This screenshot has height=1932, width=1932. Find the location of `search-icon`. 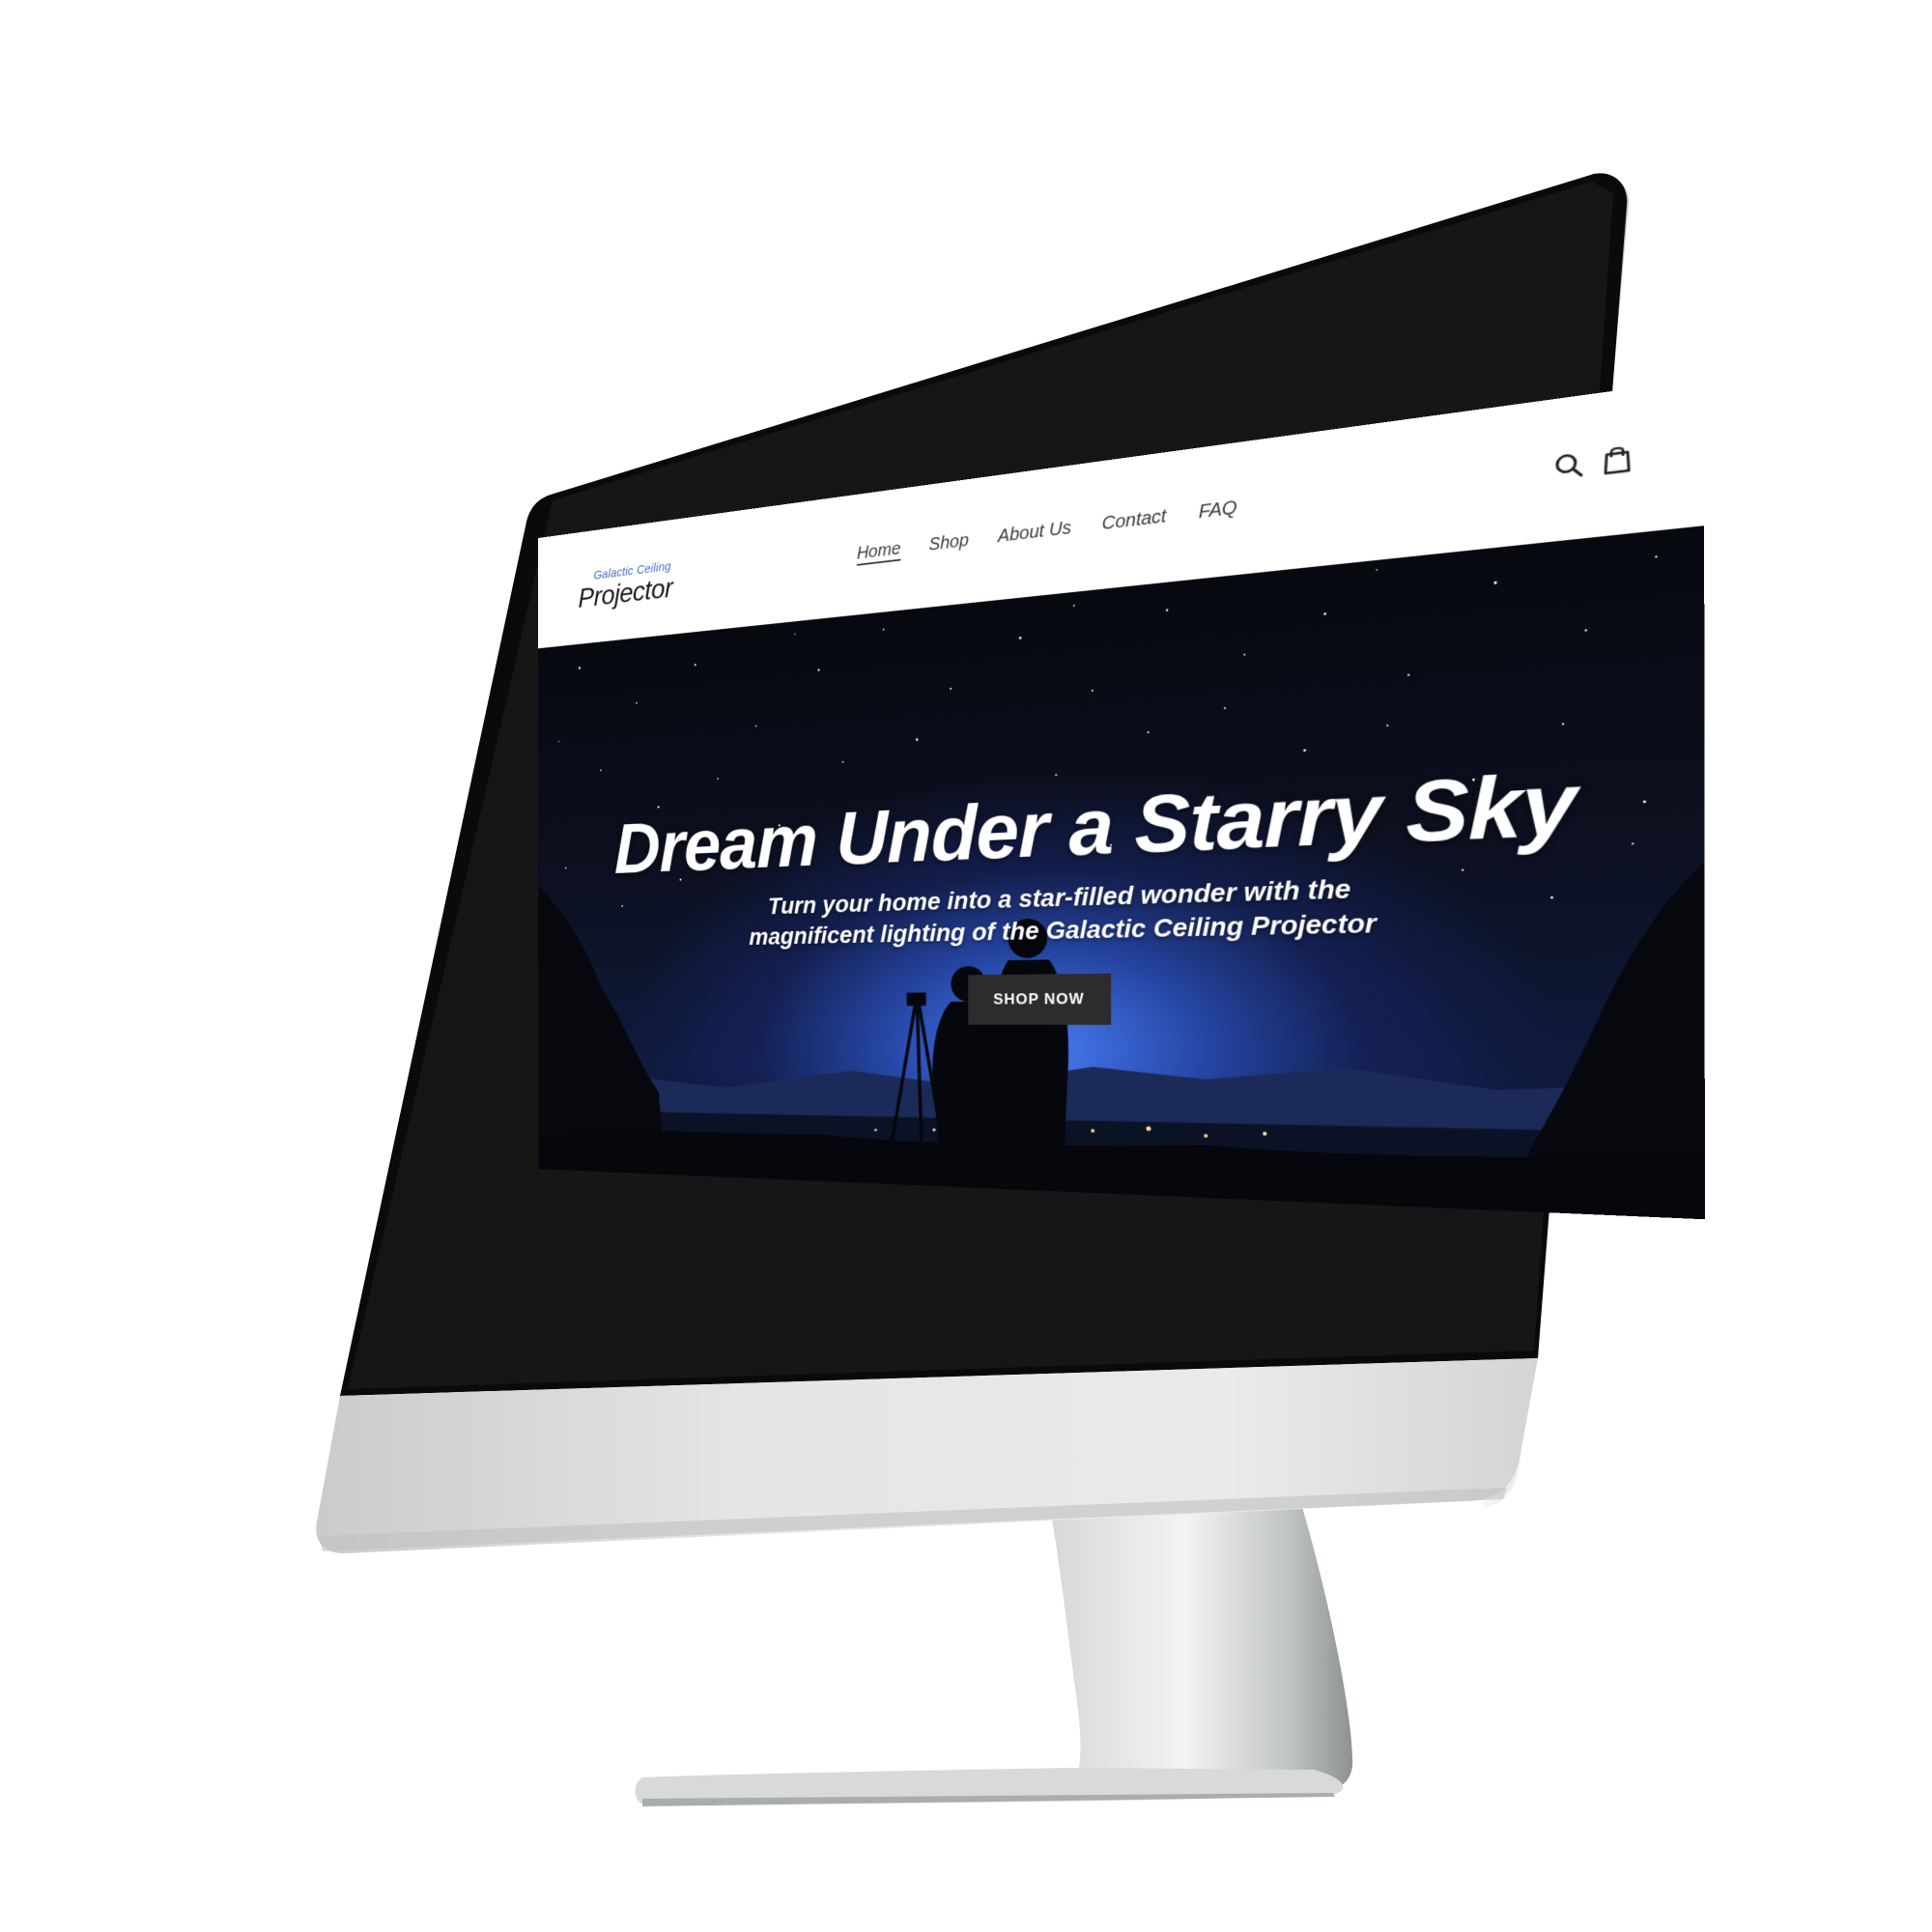

search-icon is located at coordinates (1568, 465).